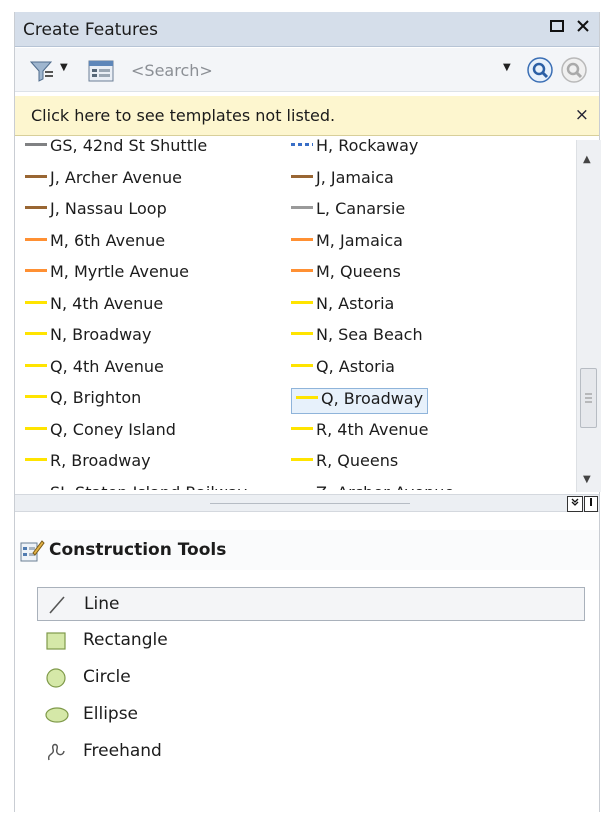  Describe the element at coordinates (587, 479) in the screenshot. I see `scroll-down-icon: ▼` at that location.